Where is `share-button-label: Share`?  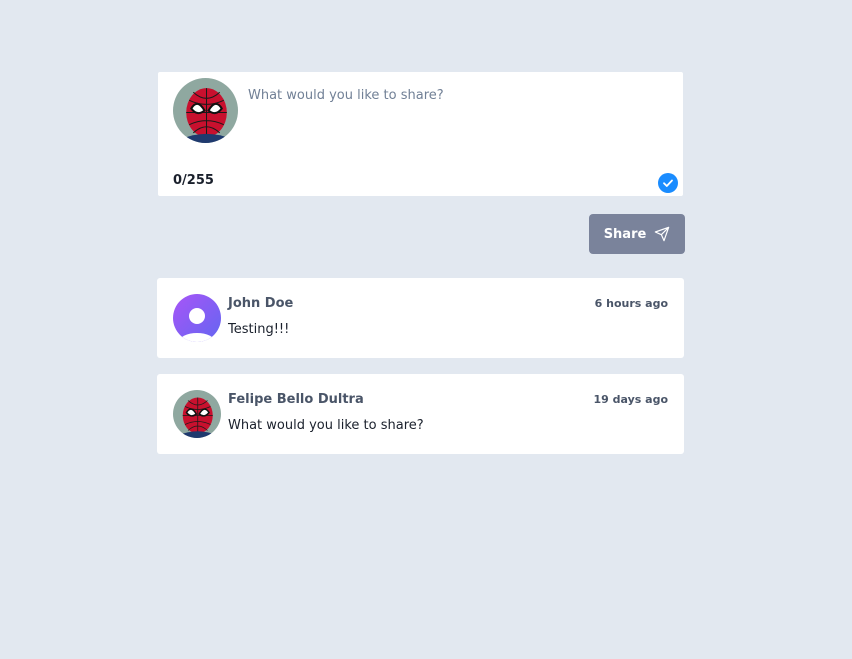 share-button-label: Share is located at coordinates (625, 234).